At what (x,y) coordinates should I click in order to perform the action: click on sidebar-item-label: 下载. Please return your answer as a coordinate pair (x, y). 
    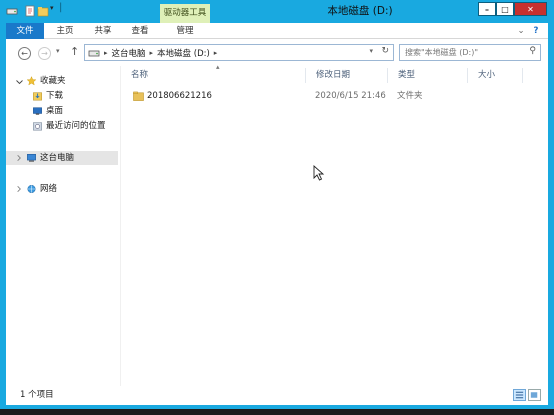
    Looking at the image, I should click on (55, 96).